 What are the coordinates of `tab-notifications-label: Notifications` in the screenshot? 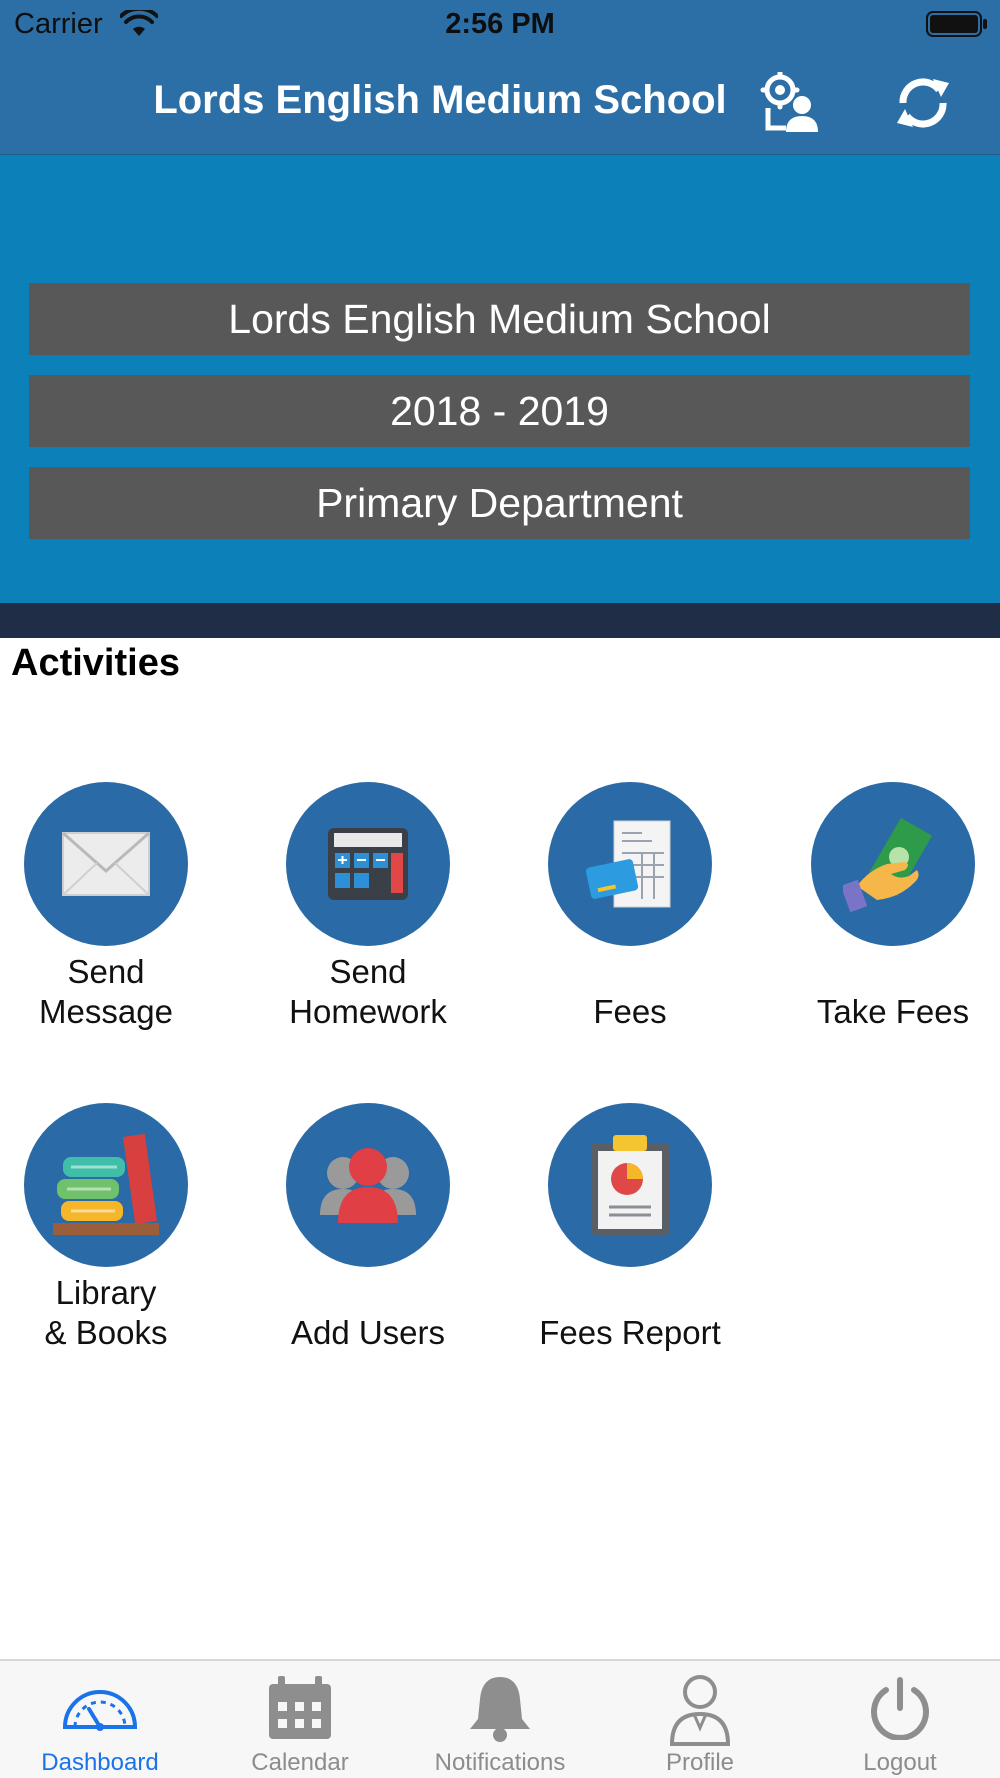 It's located at (500, 1762).